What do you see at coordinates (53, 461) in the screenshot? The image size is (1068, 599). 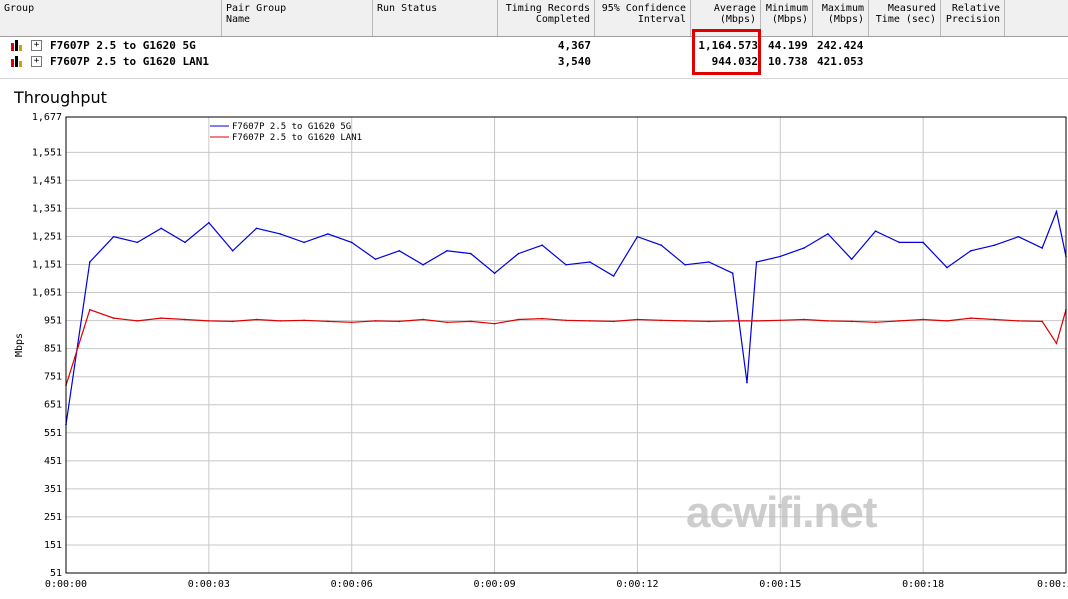 I see `y-tick-label: 451` at bounding box center [53, 461].